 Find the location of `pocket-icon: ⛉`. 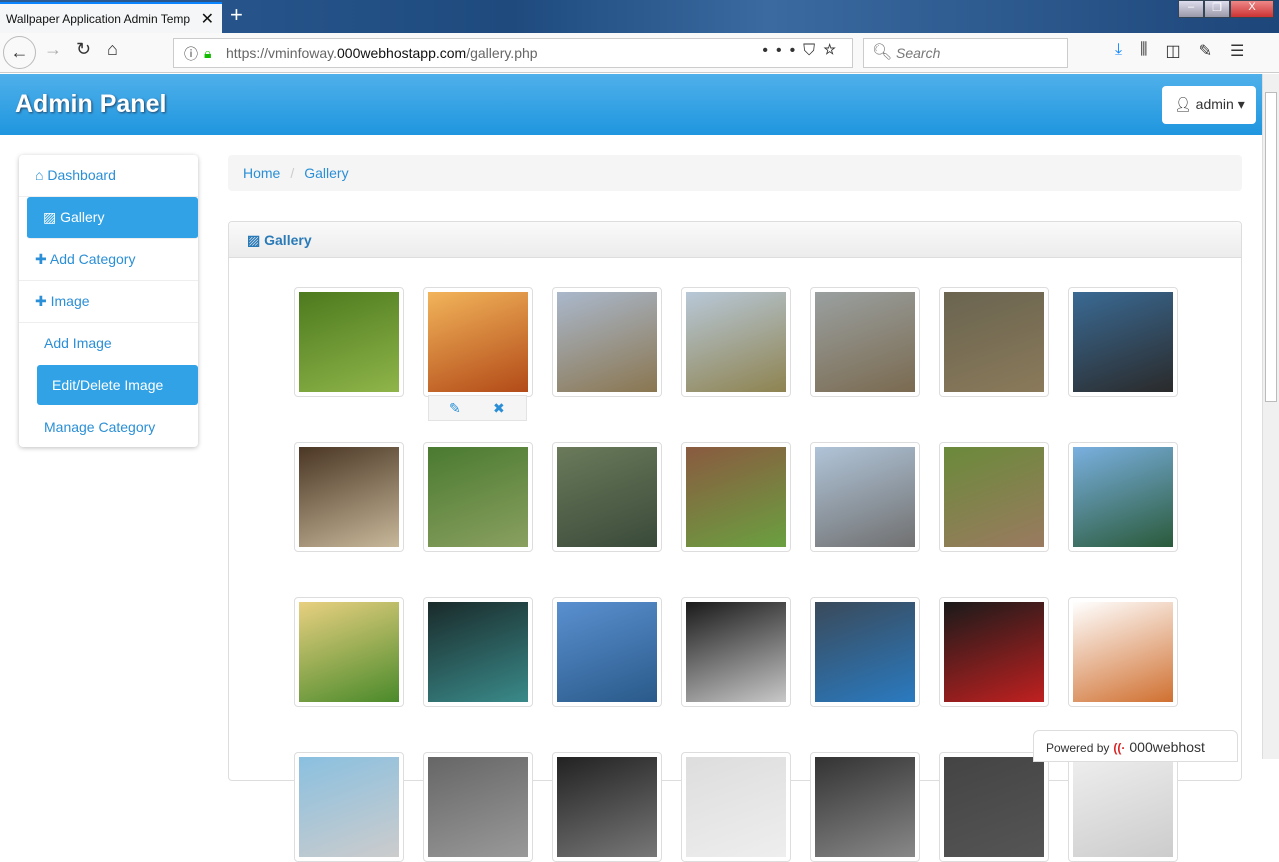

pocket-icon: ⛉ is located at coordinates (813, 50).